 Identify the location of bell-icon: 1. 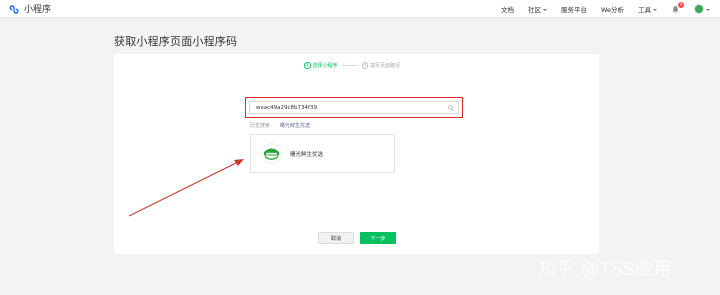
(677, 7).